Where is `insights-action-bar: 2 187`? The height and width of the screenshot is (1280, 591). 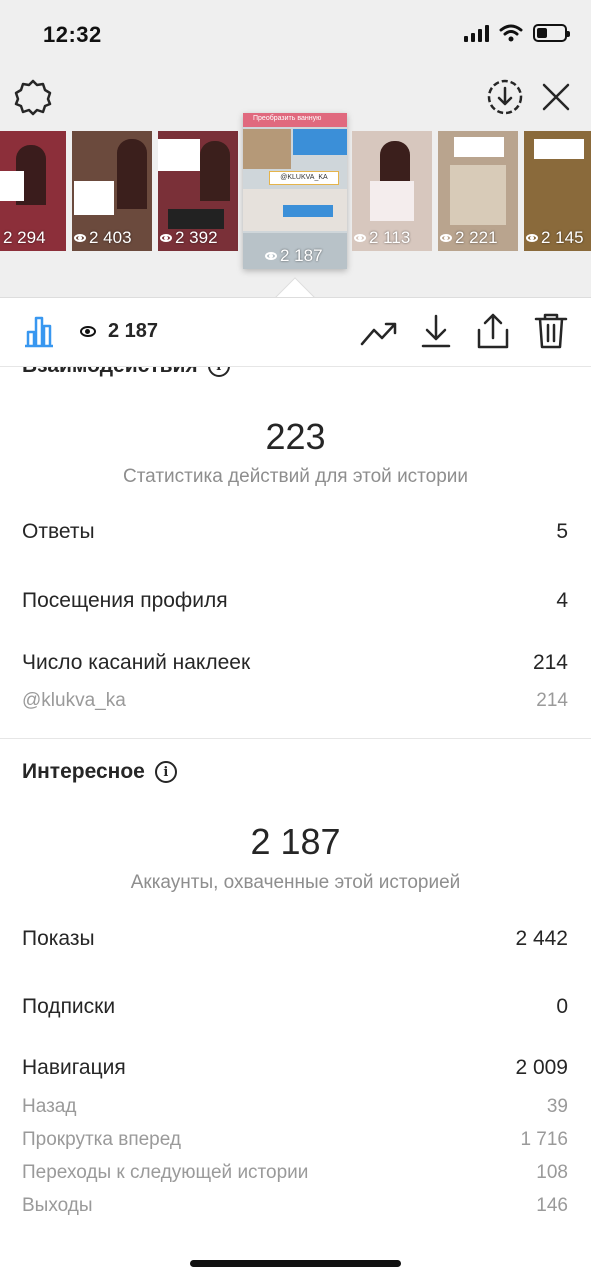
insights-action-bar: 2 187 is located at coordinates (295, 332).